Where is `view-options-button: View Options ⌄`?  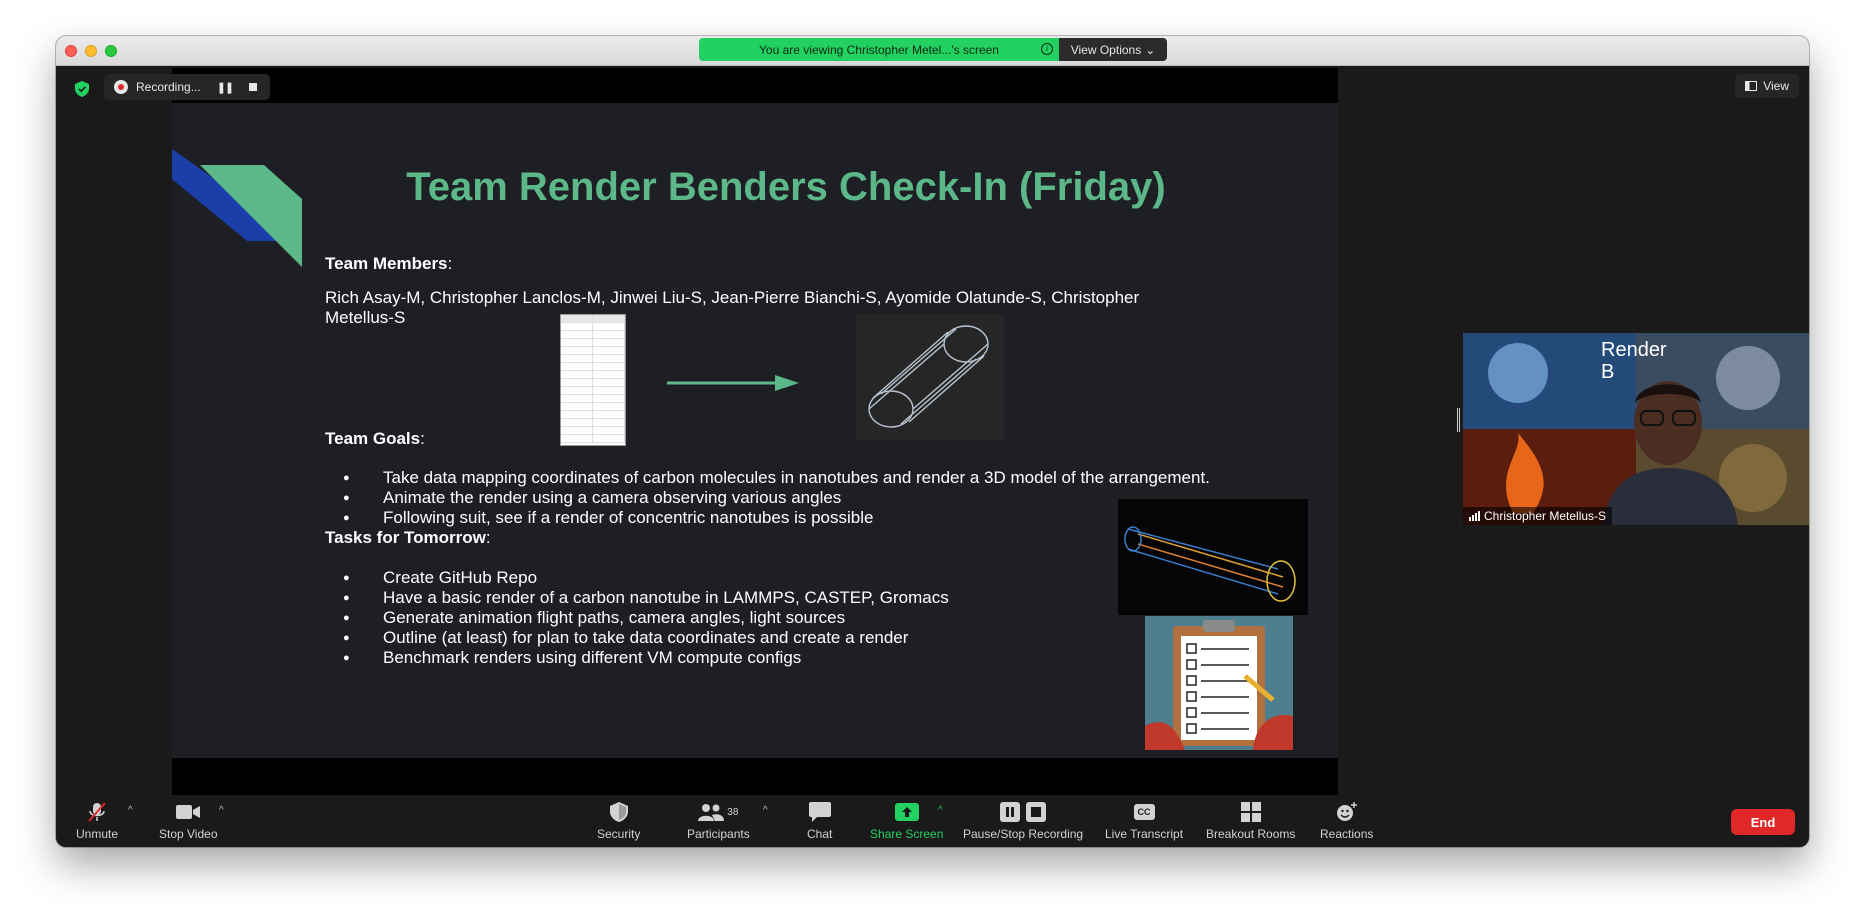
view-options-button: View Options ⌄ is located at coordinates (1113, 49).